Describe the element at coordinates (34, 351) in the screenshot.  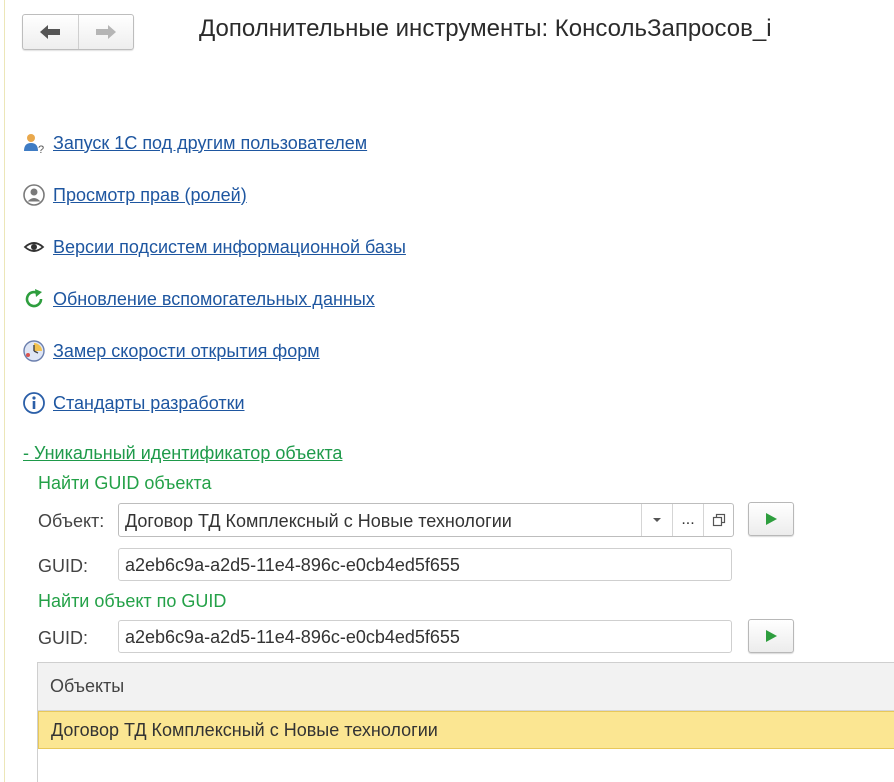
I see `clock-globe-icon` at that location.